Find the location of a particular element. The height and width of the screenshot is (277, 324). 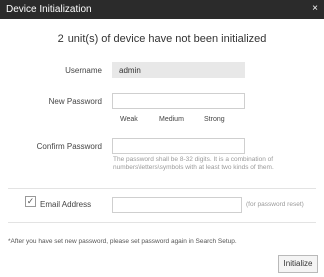

new-password-input is located at coordinates (178, 101).